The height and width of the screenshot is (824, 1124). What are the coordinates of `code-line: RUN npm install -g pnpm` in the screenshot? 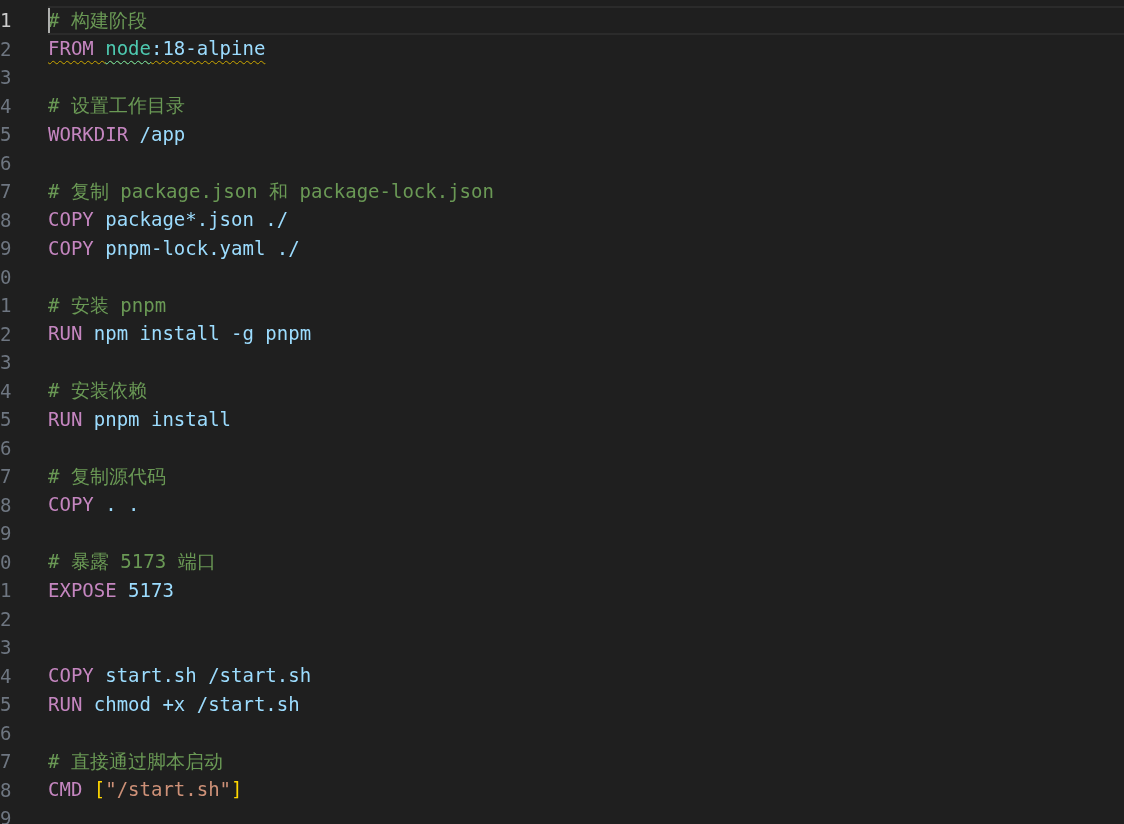 It's located at (180, 334).